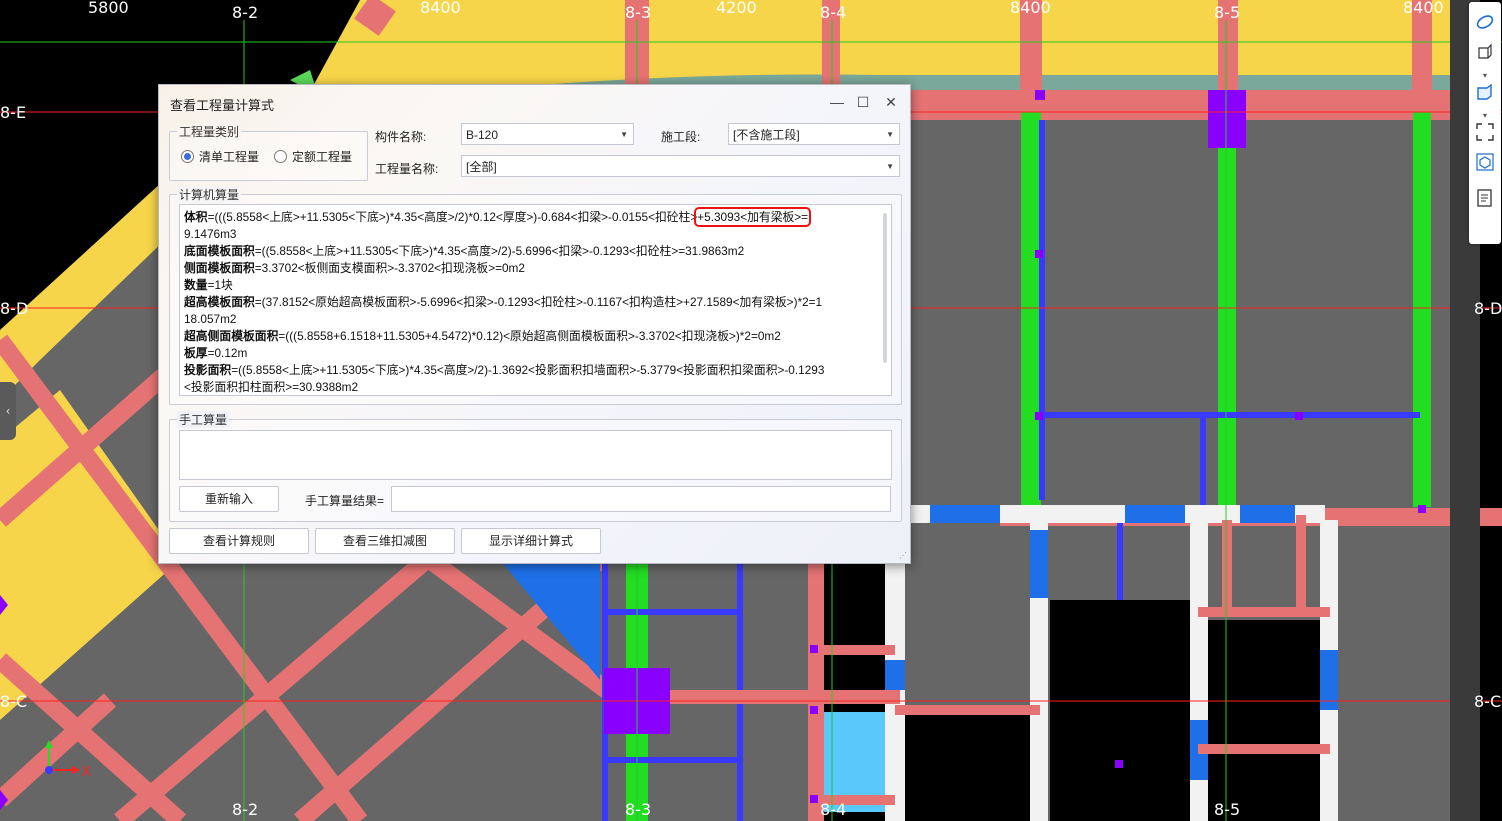 Image resolution: width=1502 pixels, height=821 pixels. Describe the element at coordinates (833, 12) in the screenshot. I see `grid-col-label-84-top: 8-4` at that location.